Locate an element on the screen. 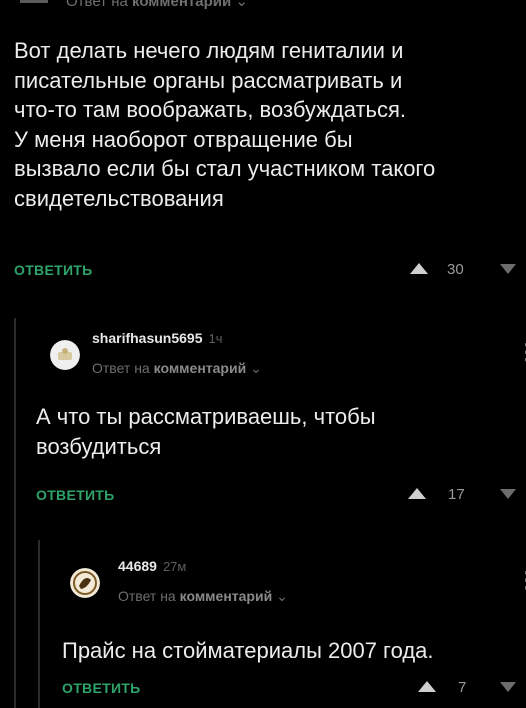 The height and width of the screenshot is (708, 526). comment-1-line: Вот делать нечего людям гениталии и is located at coordinates (209, 50).